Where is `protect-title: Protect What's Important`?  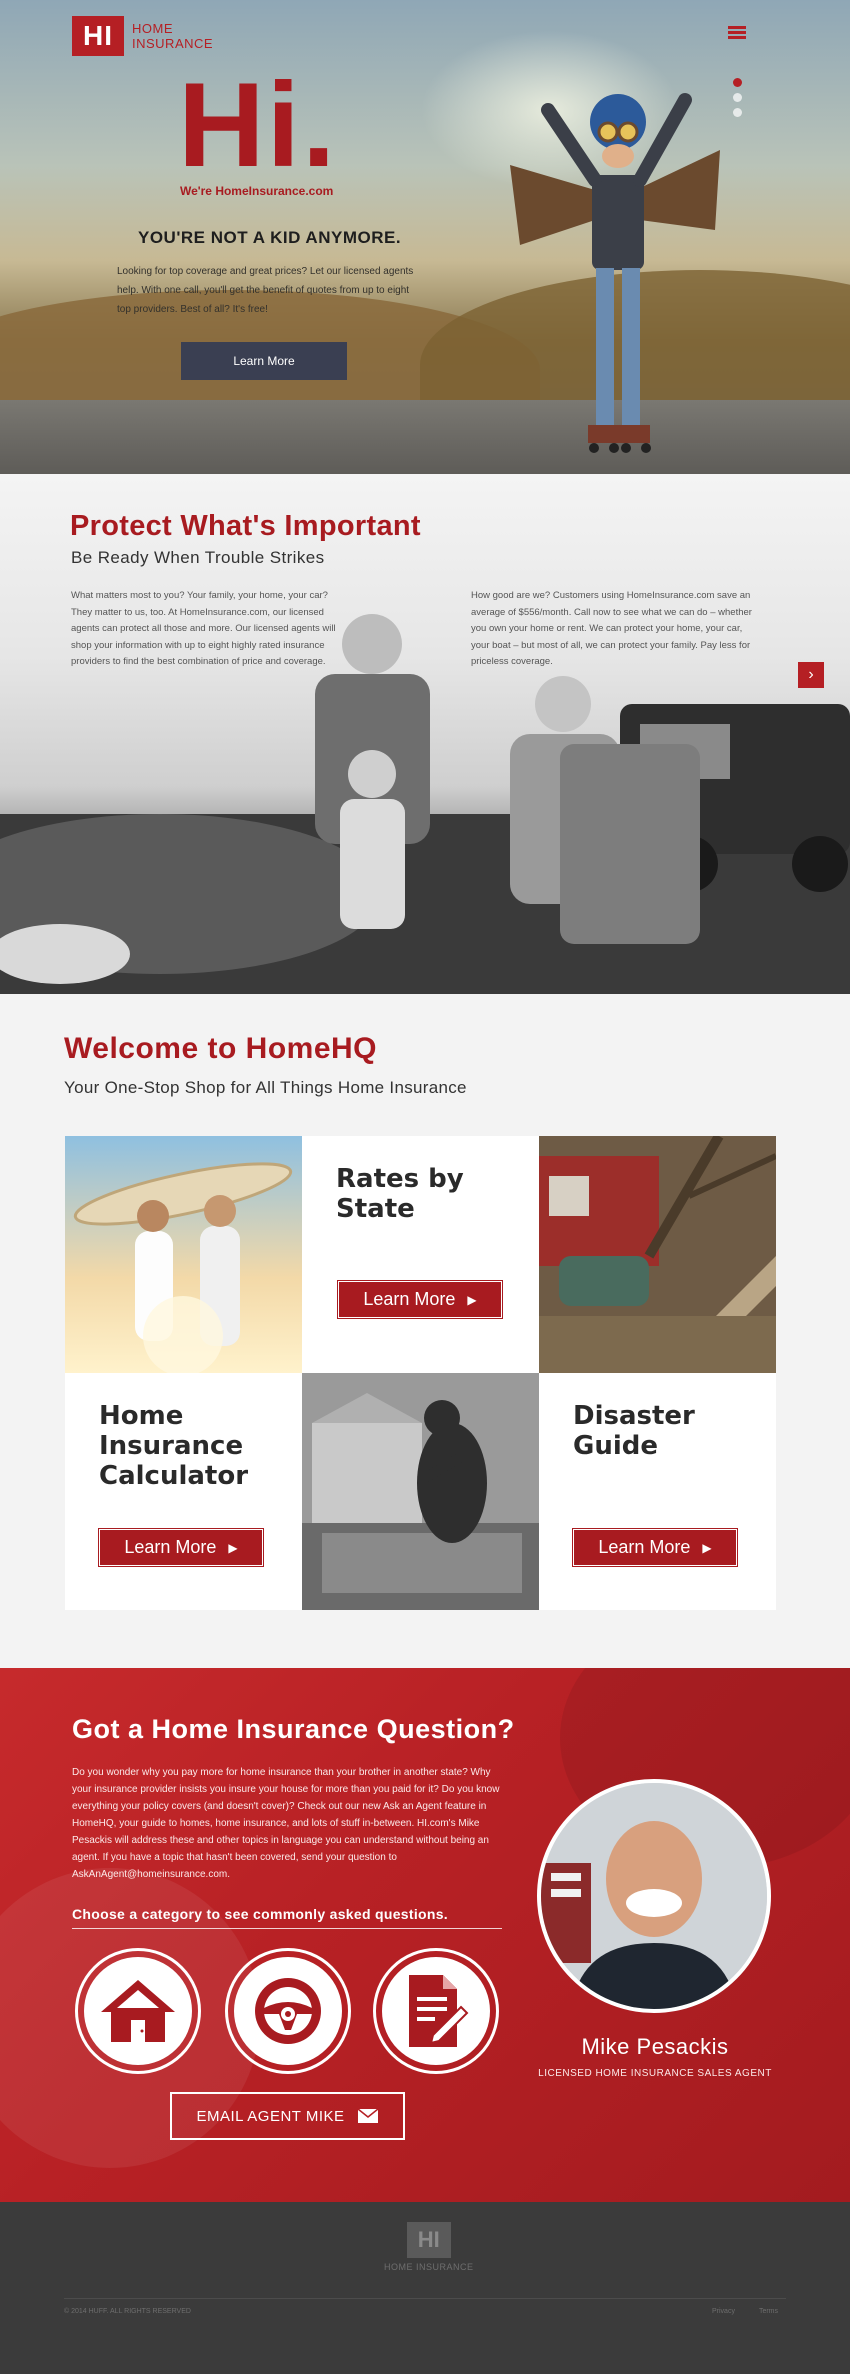 protect-title: Protect What's Important is located at coordinates (245, 526).